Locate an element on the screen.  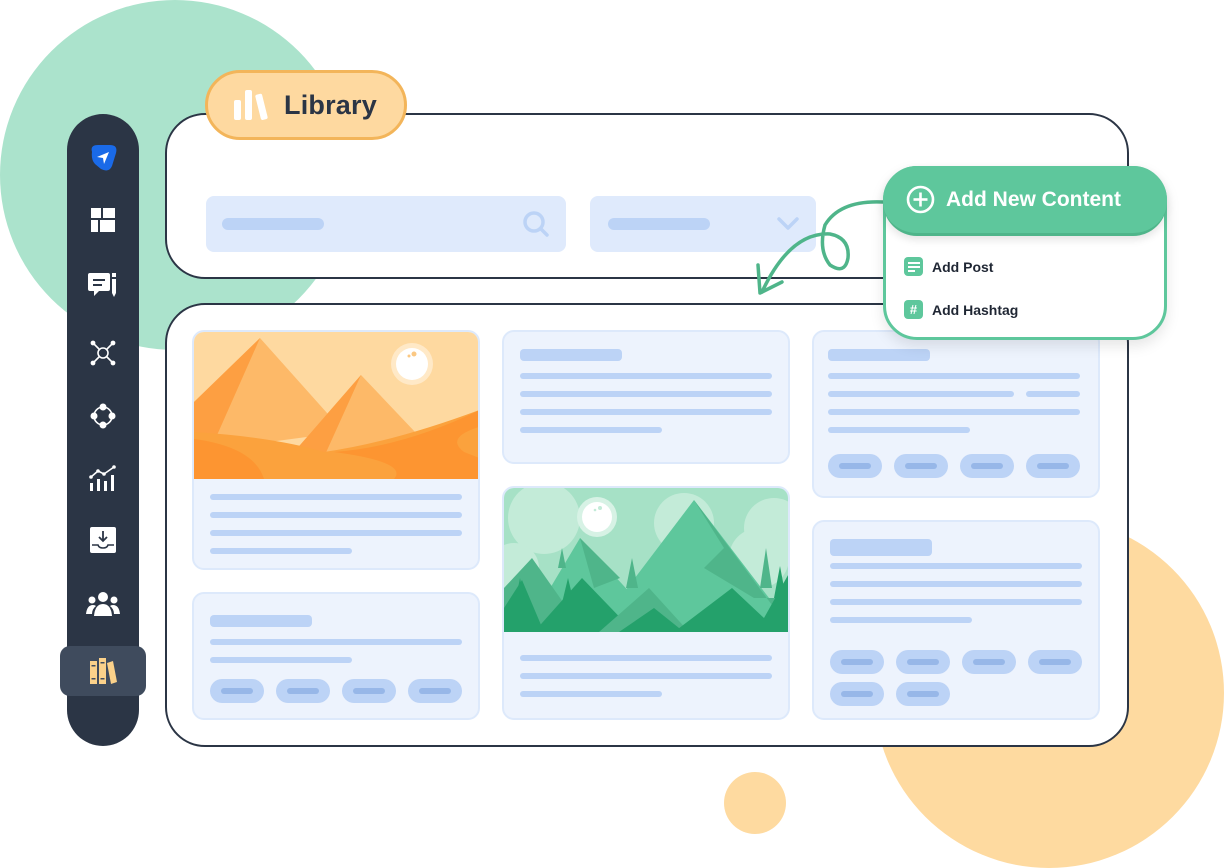
search-icon is located at coordinates (536, 224).